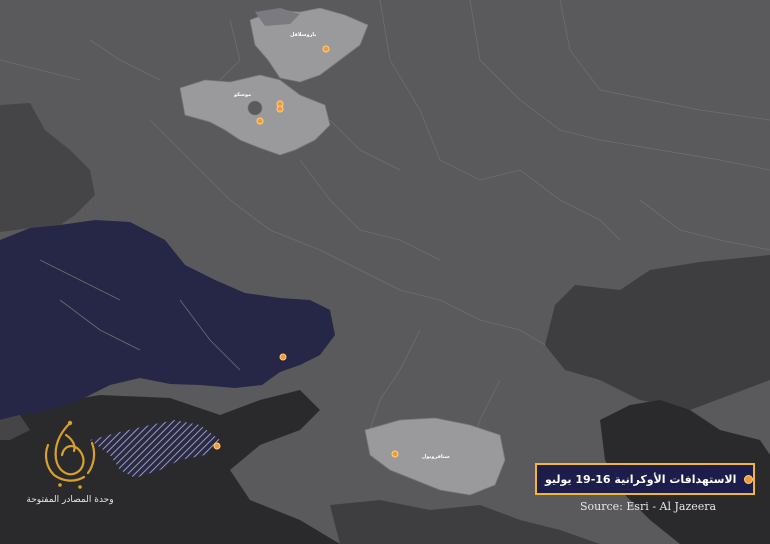 This screenshot has width=770, height=544. What do you see at coordinates (242, 95) in the screenshot?
I see `place-label-moscow: موسكو` at bounding box center [242, 95].